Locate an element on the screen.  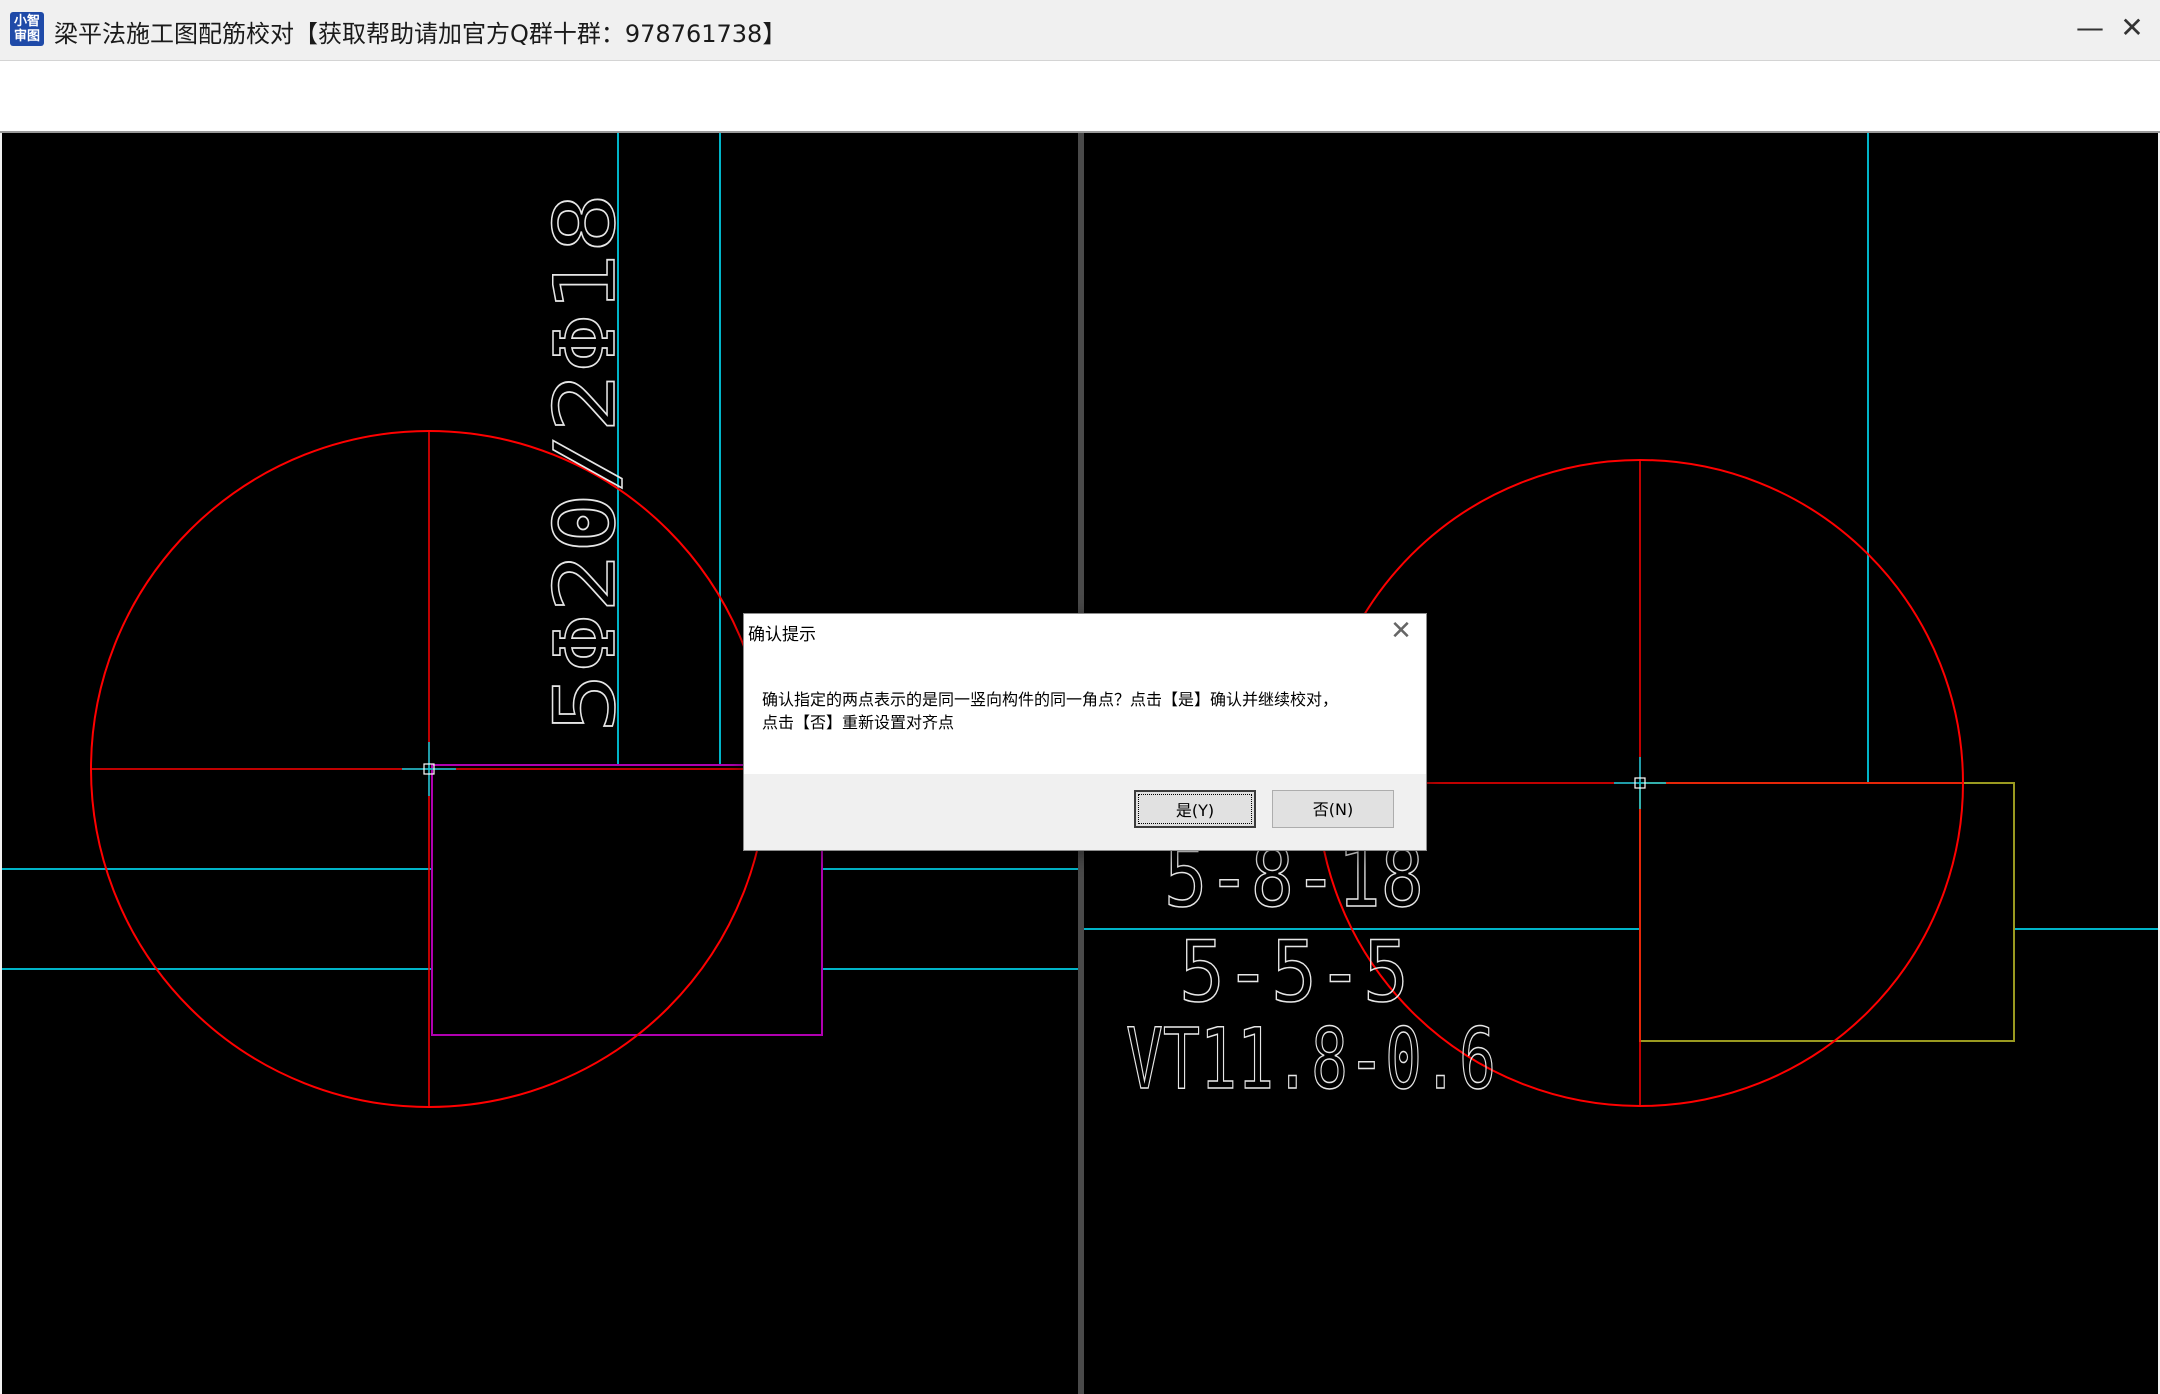
dialog-close-button: ✕ is located at coordinates (1401, 631).